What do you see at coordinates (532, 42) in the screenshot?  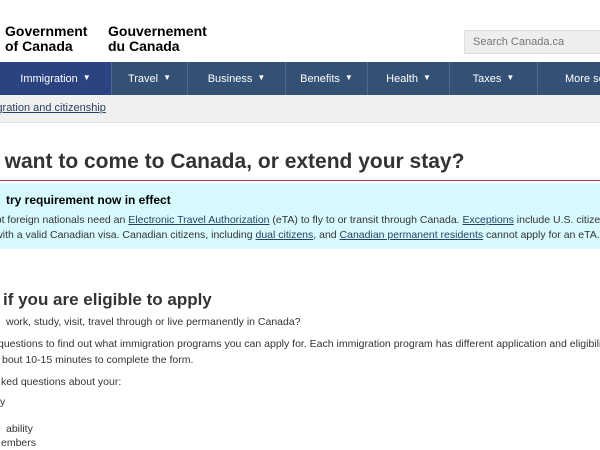 I see `search-input` at bounding box center [532, 42].